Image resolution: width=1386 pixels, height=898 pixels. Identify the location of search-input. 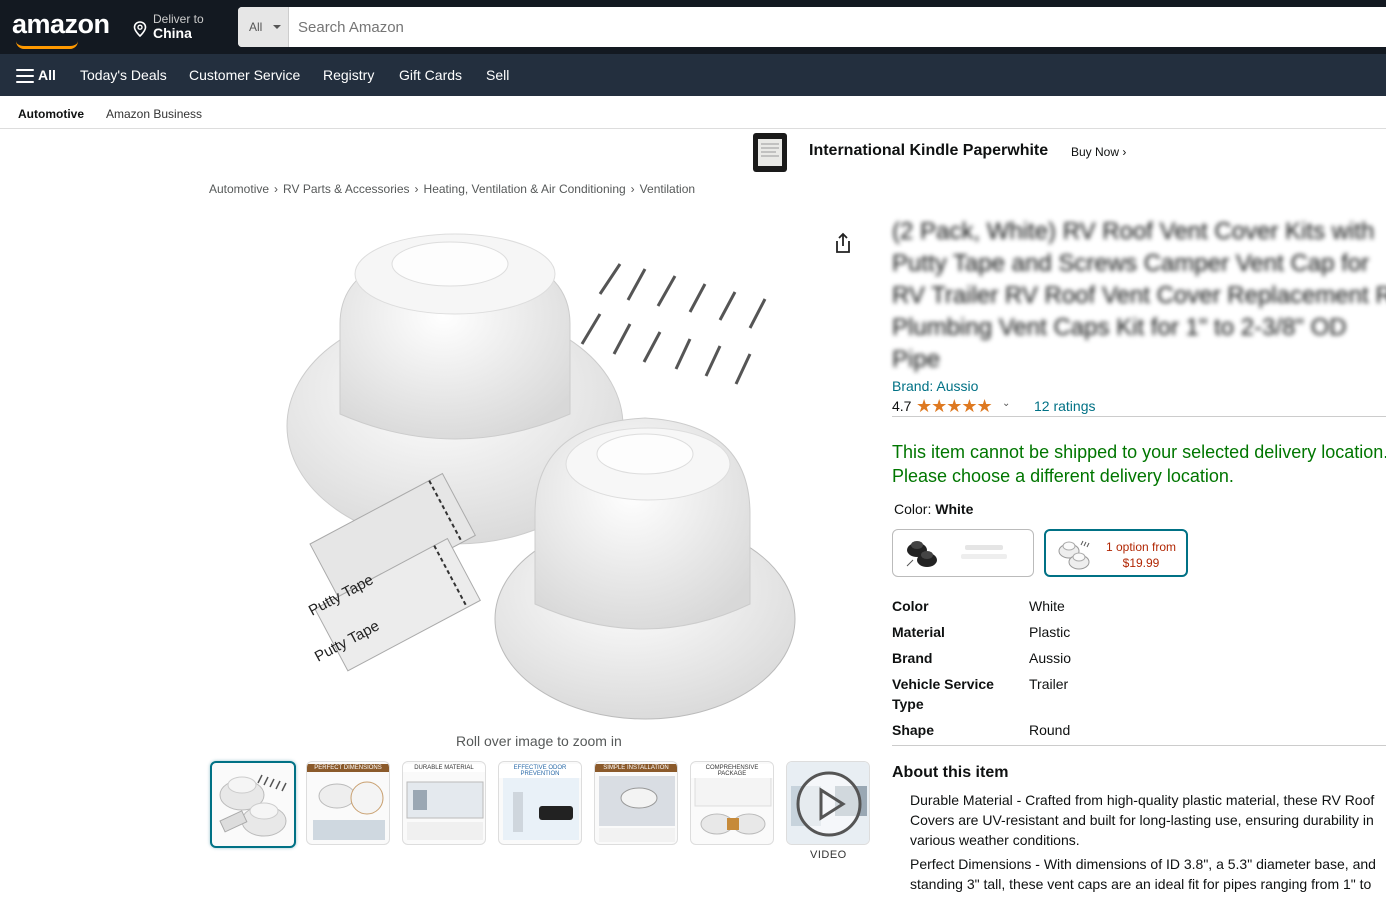
(835, 27).